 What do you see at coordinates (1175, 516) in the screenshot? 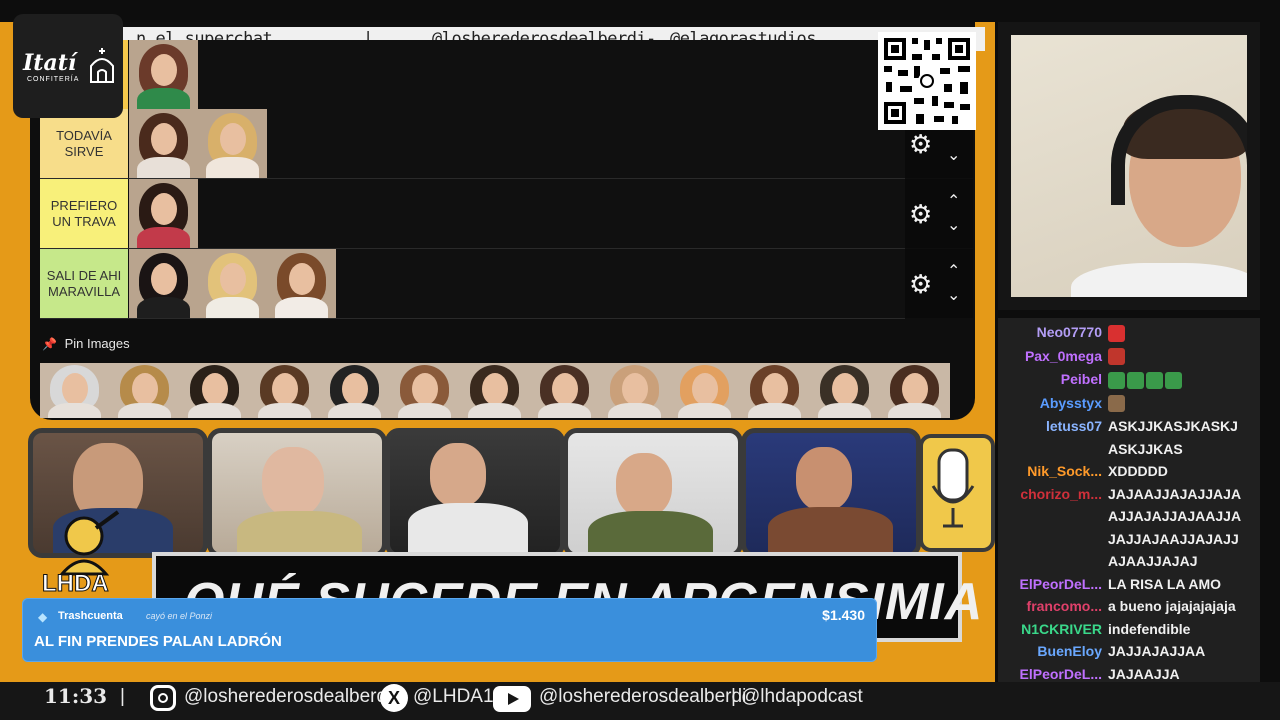
I see `chat-text: AJJAJAJJAJAAJJA` at bounding box center [1175, 516].